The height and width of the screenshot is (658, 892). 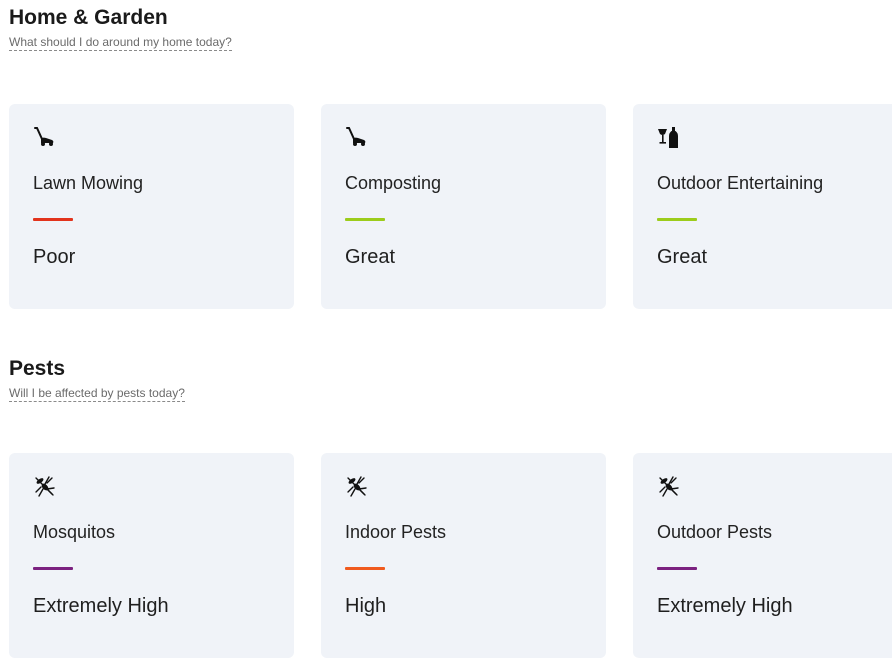 I want to click on card-title: Lawn Mowing, so click(x=88, y=183).